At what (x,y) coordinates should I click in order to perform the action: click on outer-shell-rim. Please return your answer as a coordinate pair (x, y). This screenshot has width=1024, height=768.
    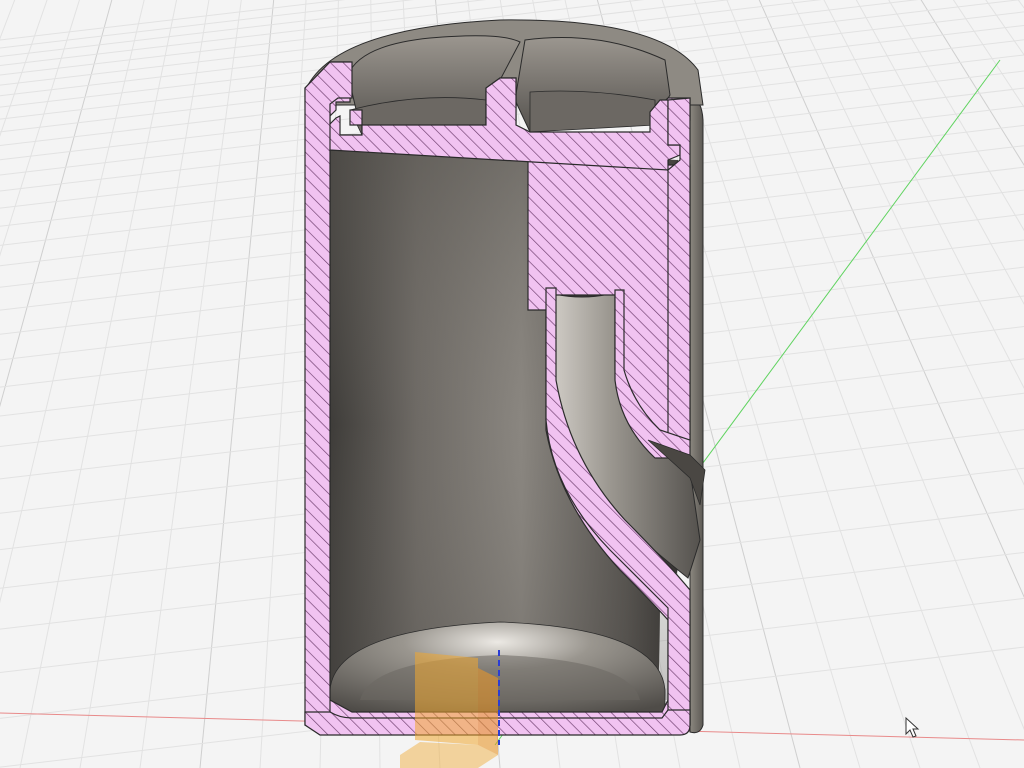
    Looking at the image, I should click on (696, 414).